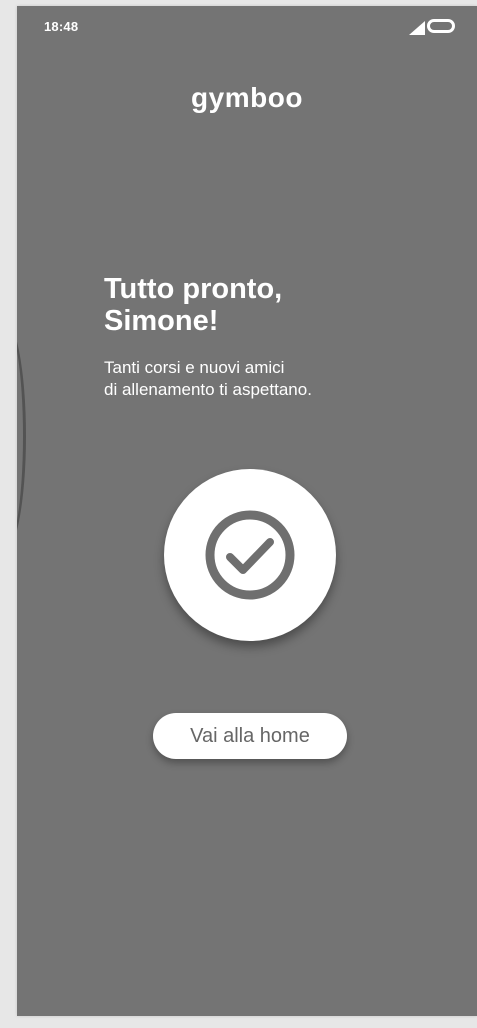 The height and width of the screenshot is (1028, 477). What do you see at coordinates (250, 736) in the screenshot?
I see `go-home-button: Vai alla home` at bounding box center [250, 736].